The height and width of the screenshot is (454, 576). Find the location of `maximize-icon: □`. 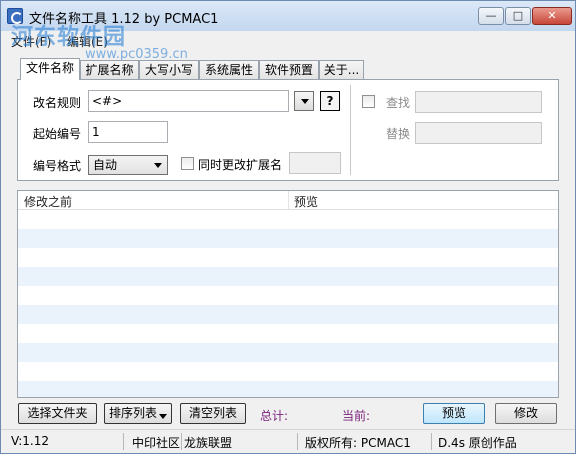

maximize-icon: □ is located at coordinates (518, 15).